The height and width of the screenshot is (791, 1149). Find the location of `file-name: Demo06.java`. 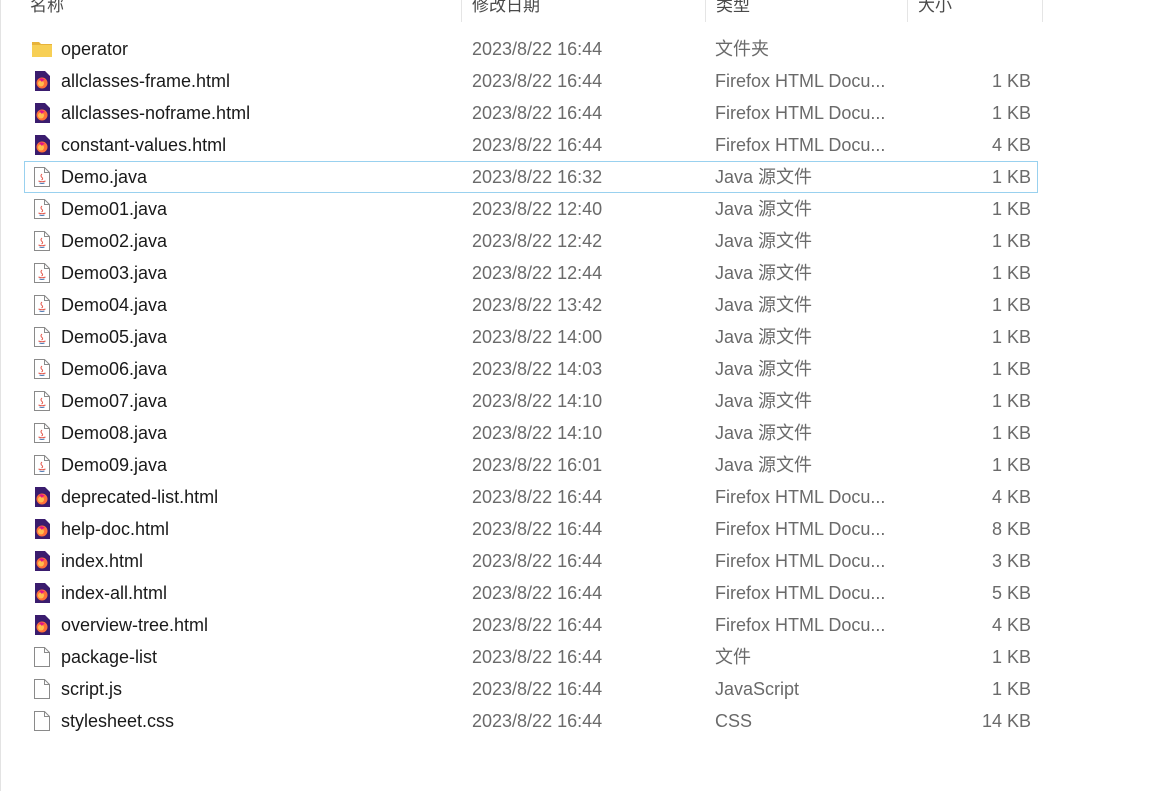

file-name: Demo06.java is located at coordinates (114, 369).